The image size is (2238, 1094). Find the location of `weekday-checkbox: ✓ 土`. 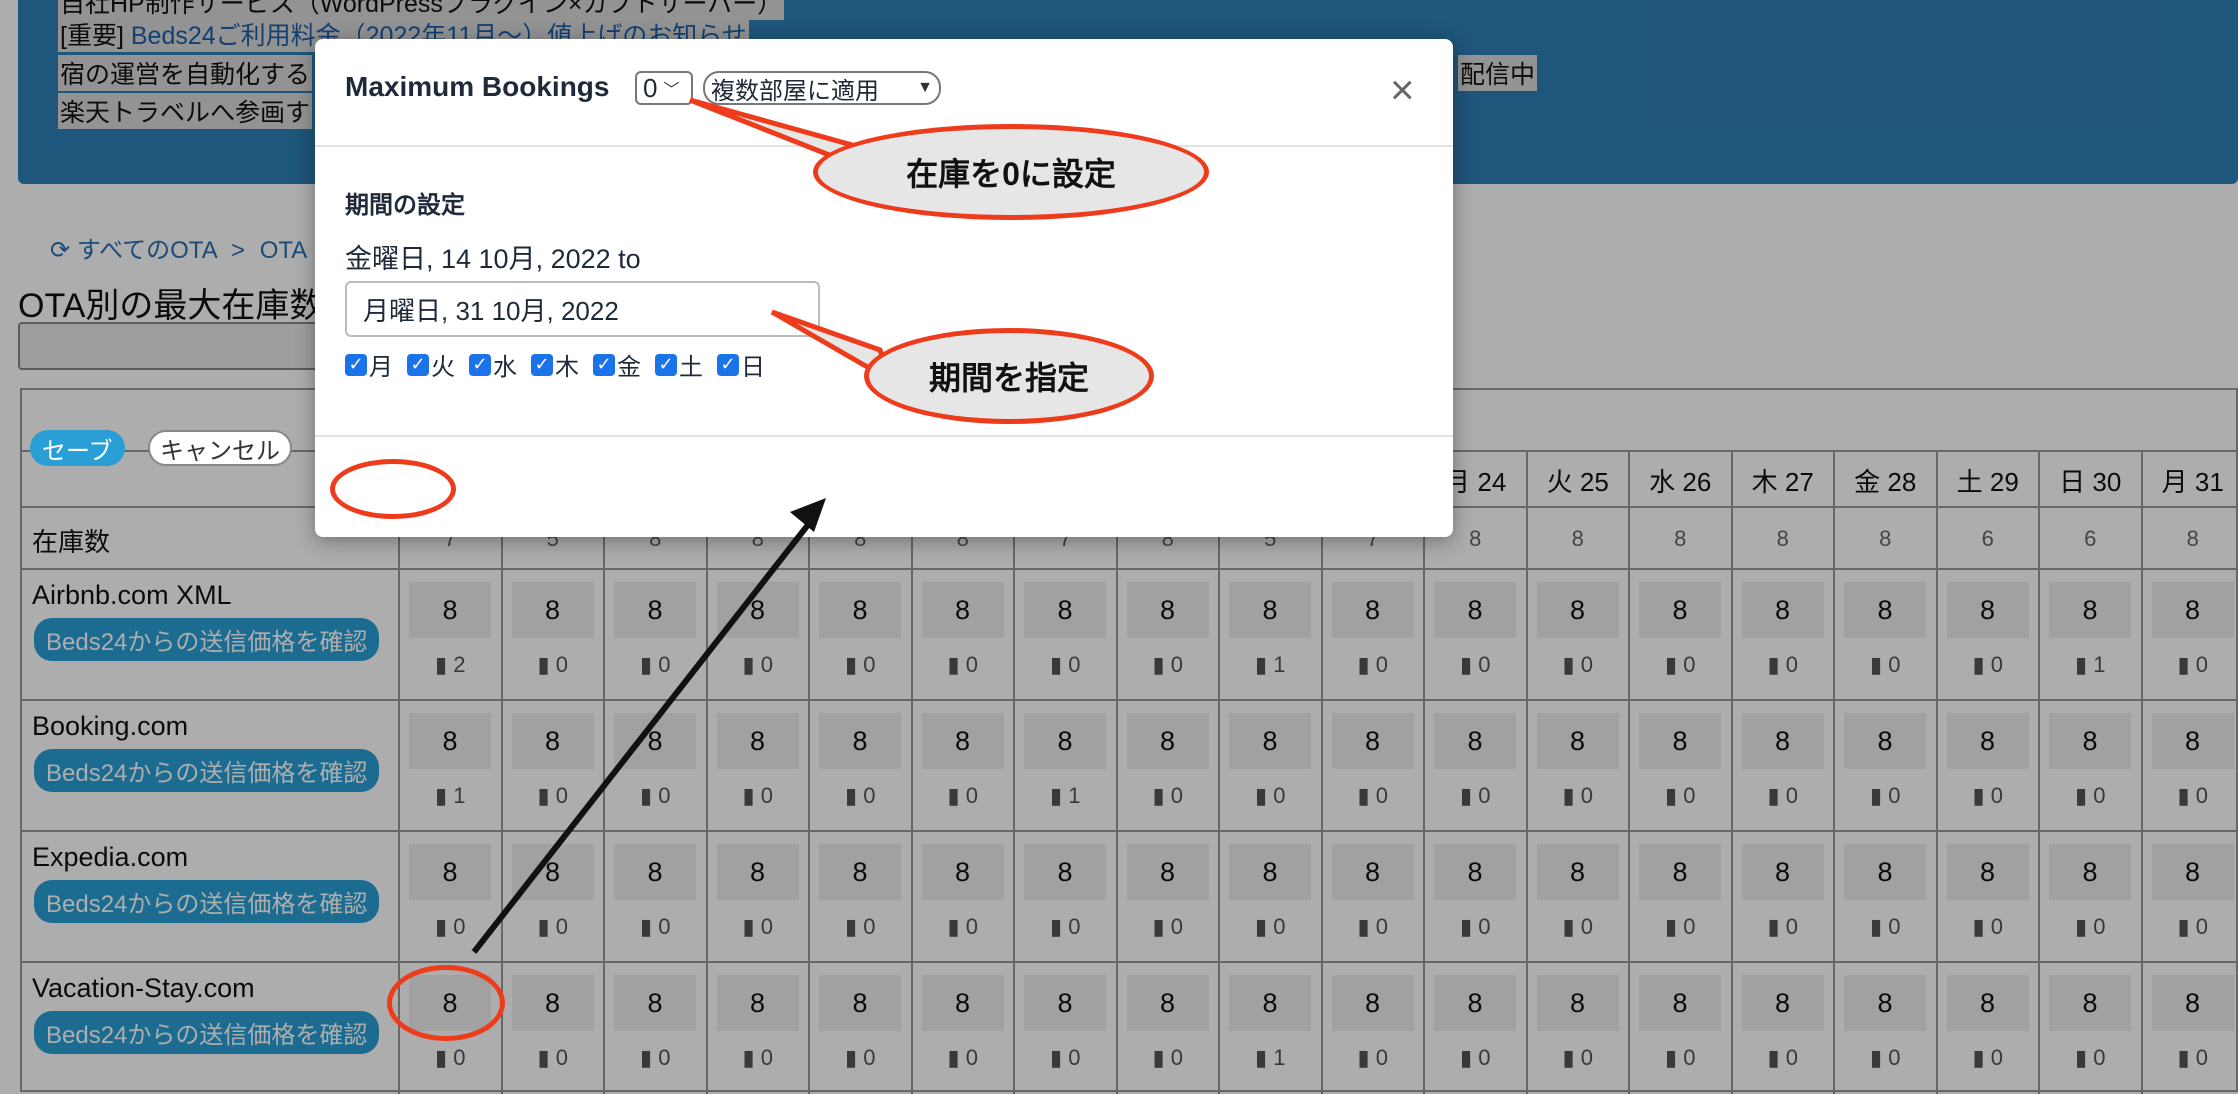

weekday-checkbox: ✓ 土 is located at coordinates (679, 364).